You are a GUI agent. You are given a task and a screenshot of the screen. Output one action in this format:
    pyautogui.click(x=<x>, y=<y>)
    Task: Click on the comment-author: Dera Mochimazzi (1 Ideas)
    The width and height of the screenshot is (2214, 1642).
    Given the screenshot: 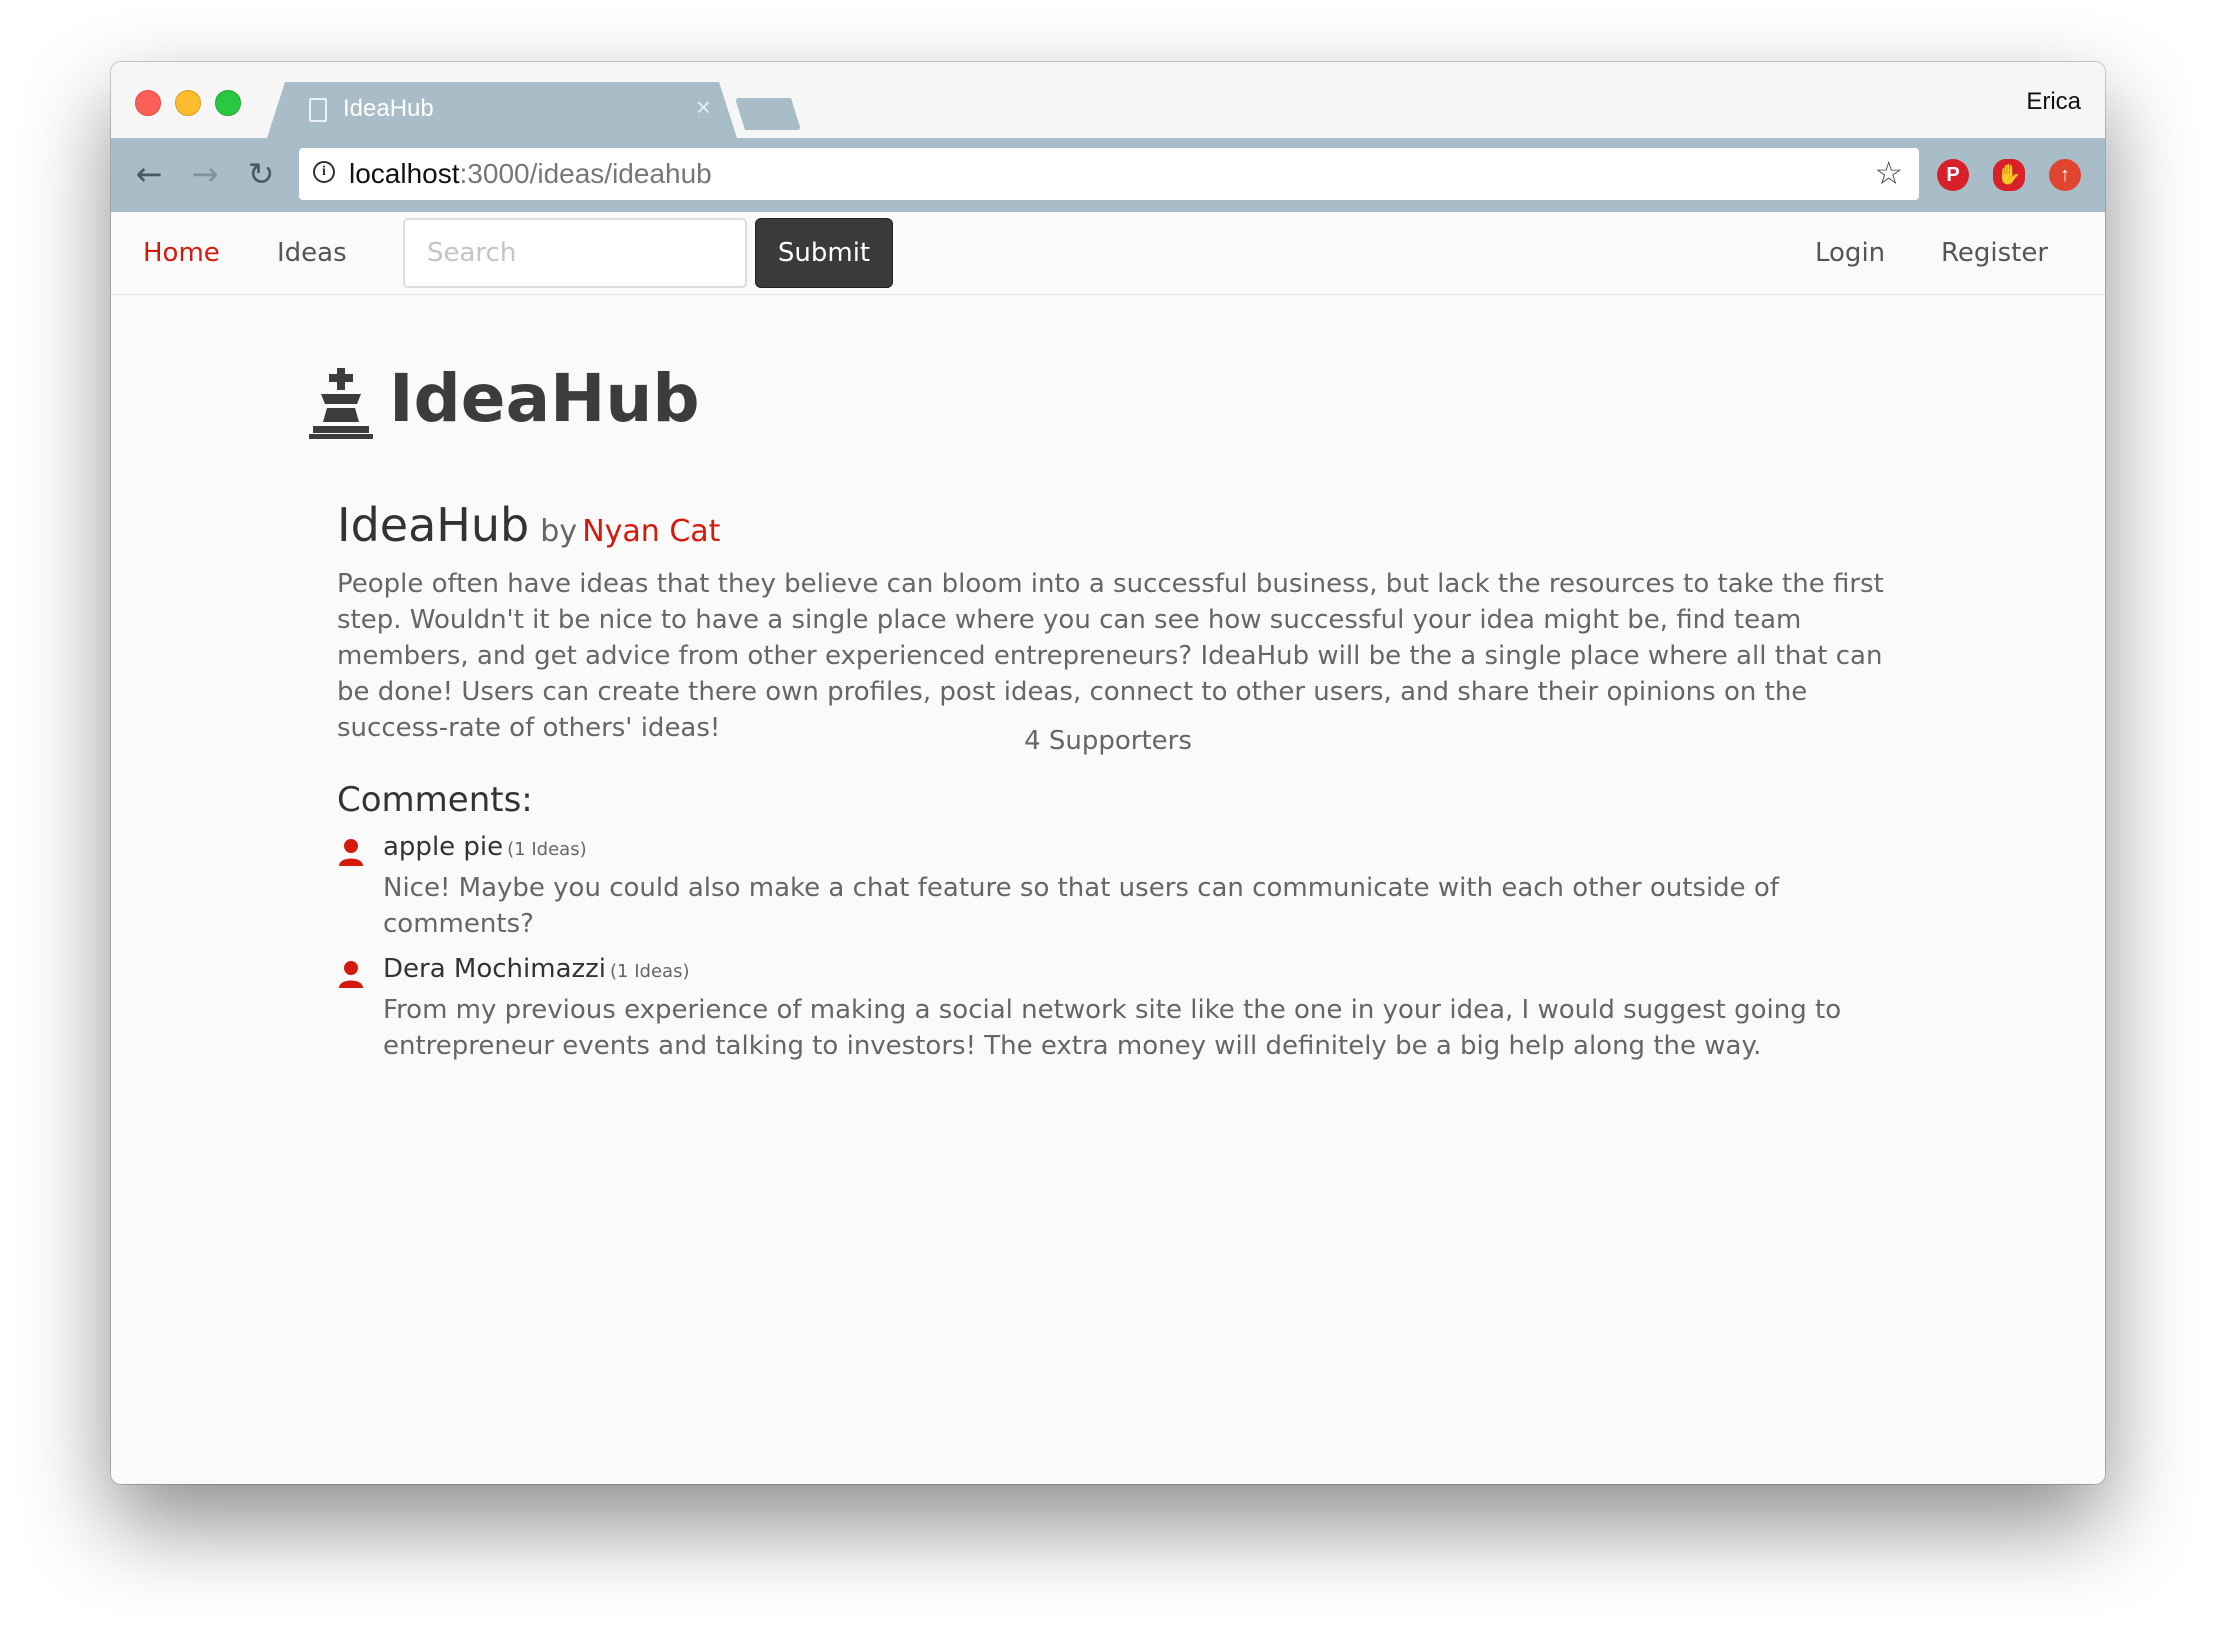 What is the action you would take?
    pyautogui.click(x=536, y=969)
    